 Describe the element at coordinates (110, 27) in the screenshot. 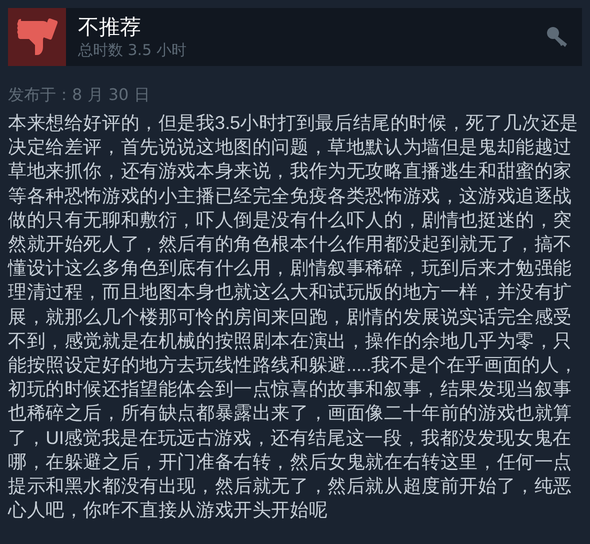

I see `verdict-title: 不推荐` at that location.